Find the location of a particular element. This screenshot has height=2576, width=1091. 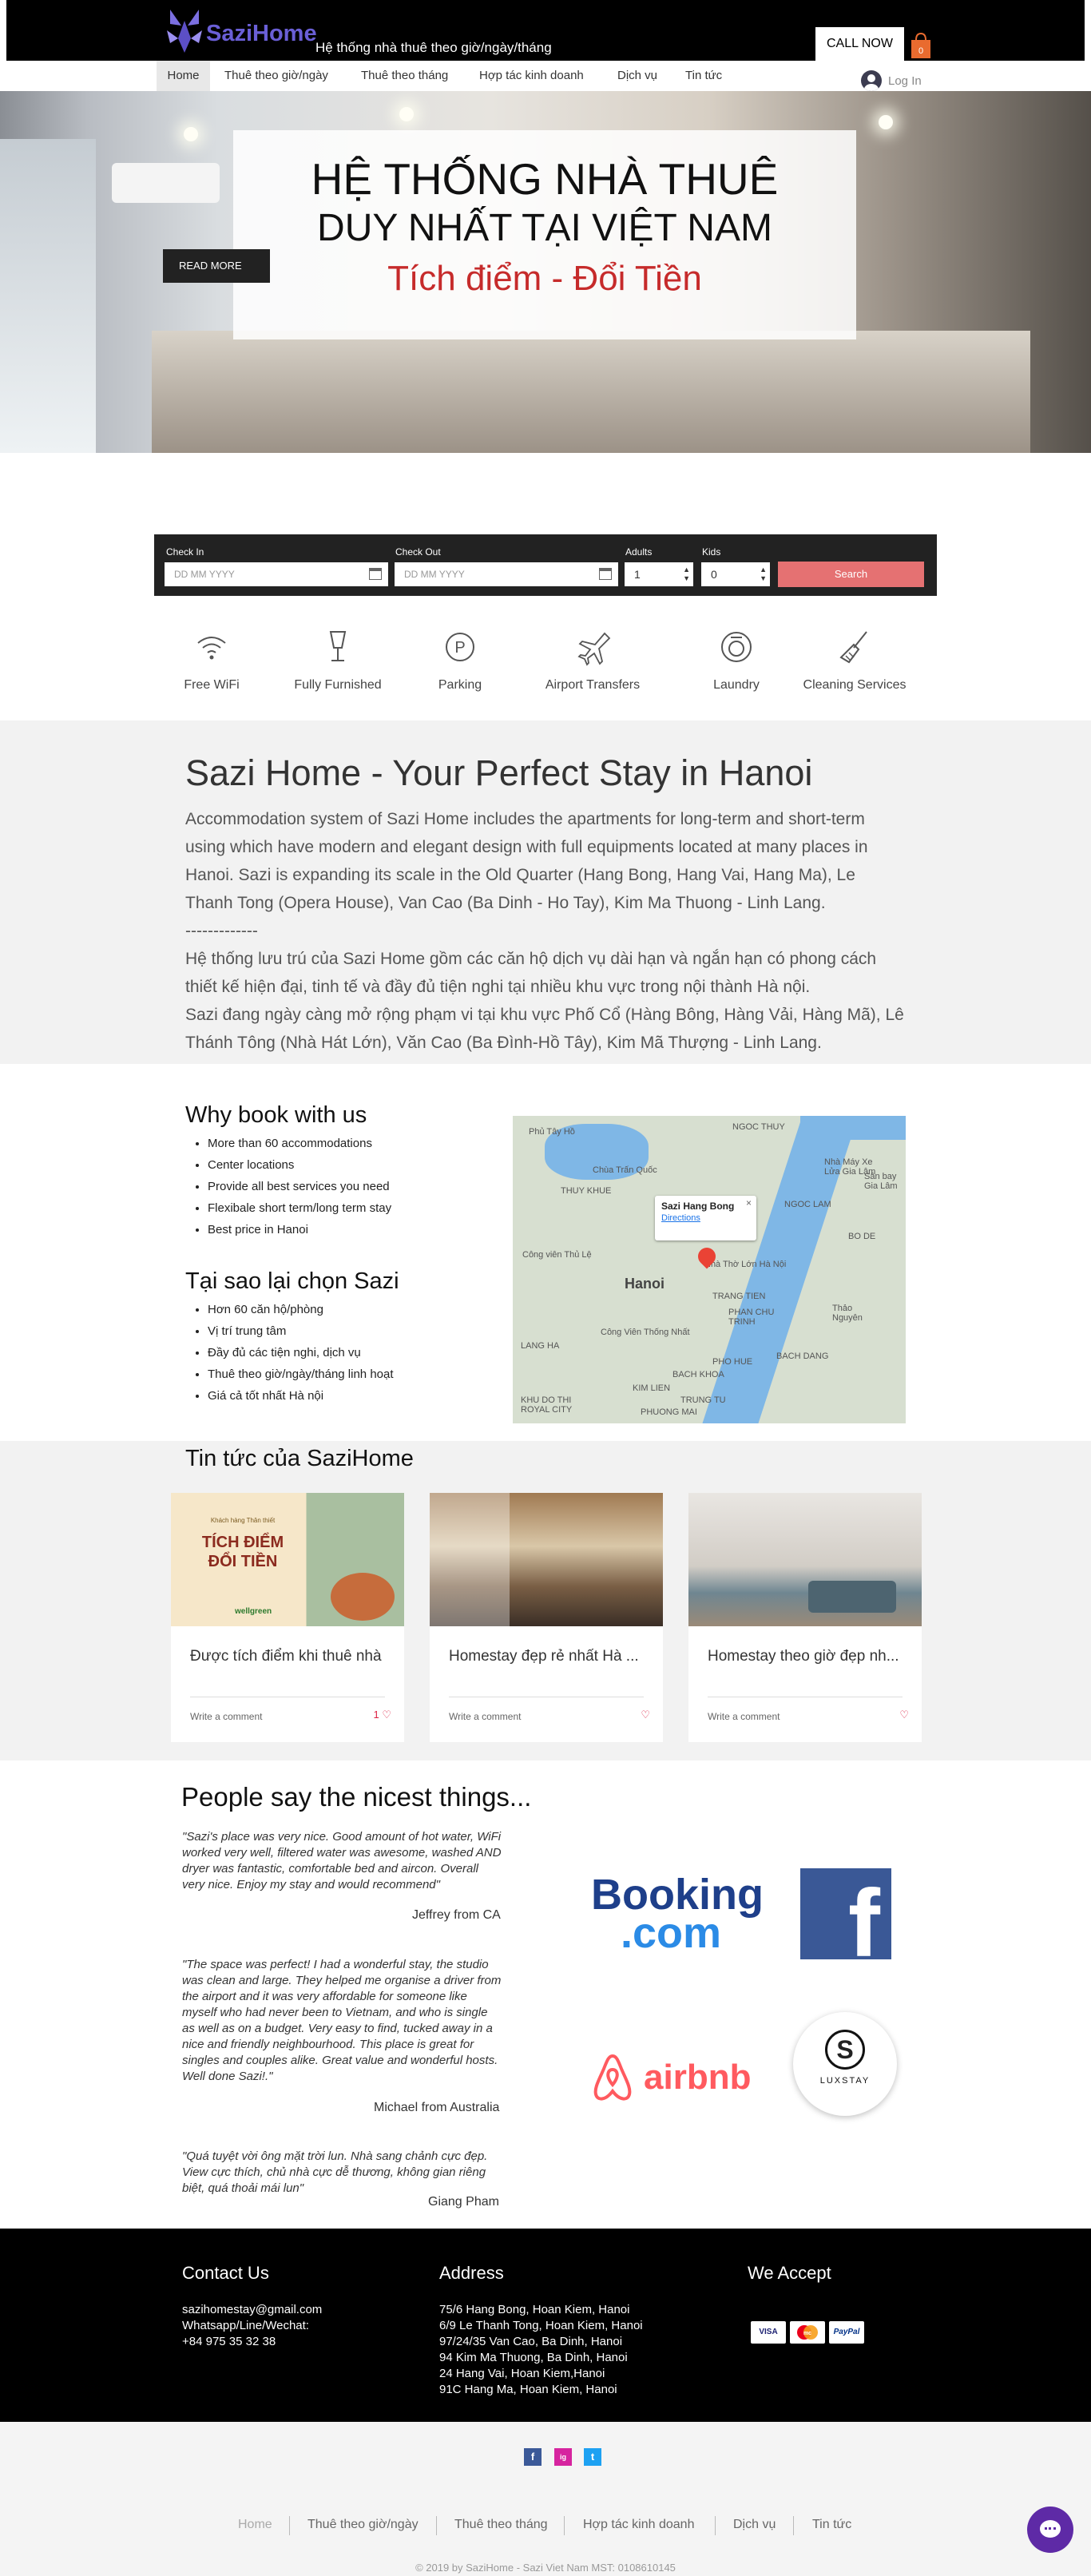

like-button: 1 ♡ is located at coordinates (382, 1715).